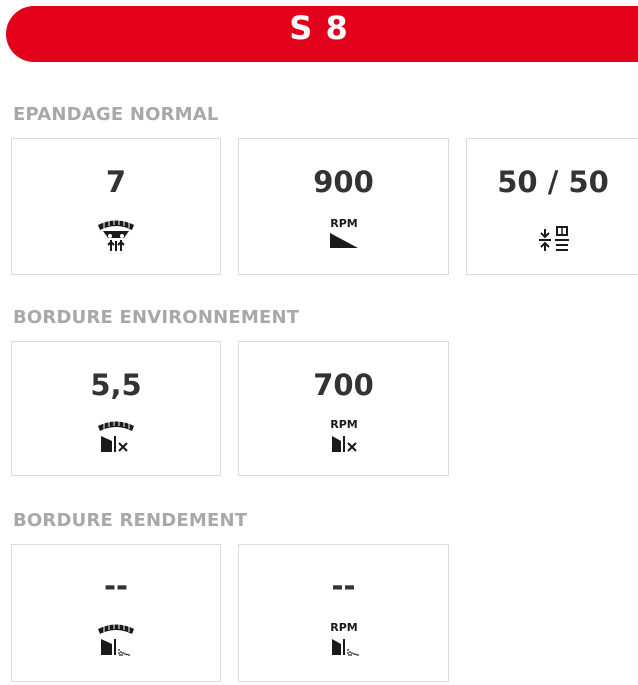 The height and width of the screenshot is (685, 638). I want to click on card-value: 50 / 50, so click(553, 182).